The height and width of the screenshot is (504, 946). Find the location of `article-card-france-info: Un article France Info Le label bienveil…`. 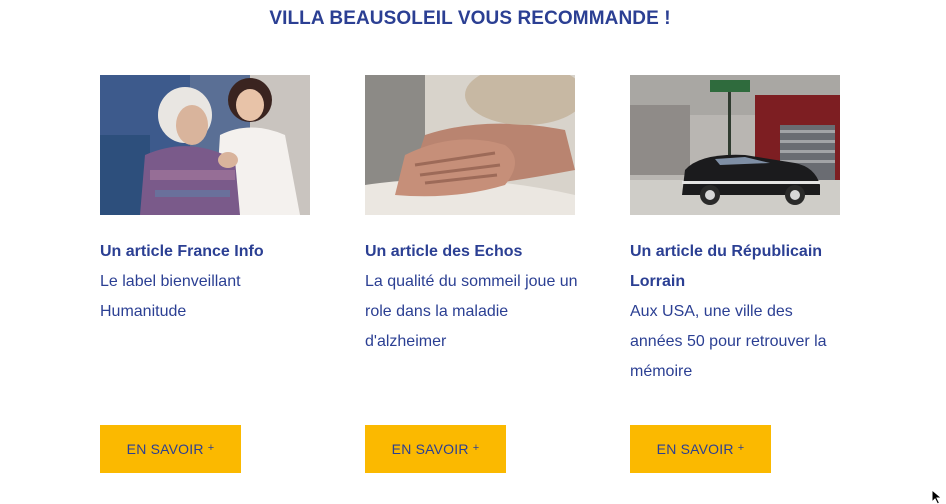

article-card-france-info: Un article France Info Le label bienveil… is located at coordinates (215, 201).